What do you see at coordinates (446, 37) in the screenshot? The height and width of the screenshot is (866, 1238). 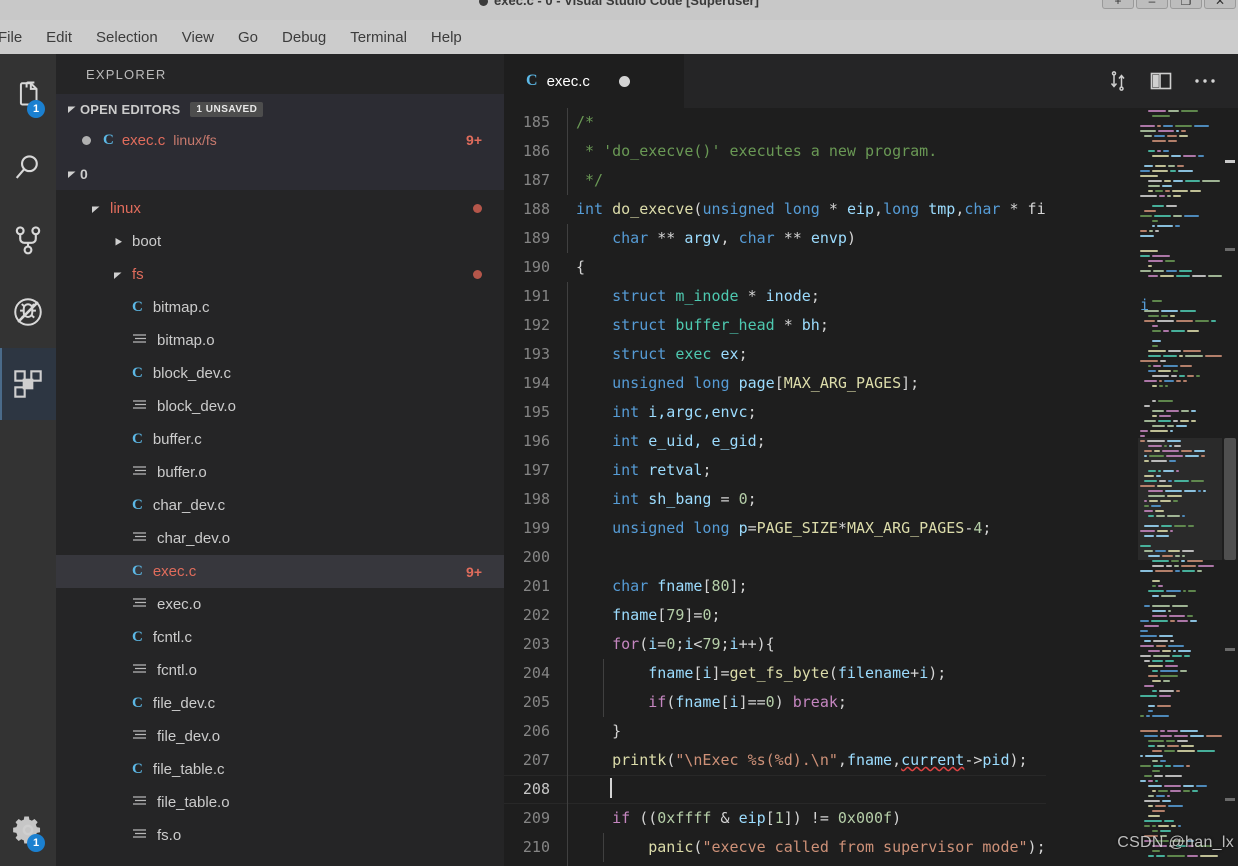 I see `menu-help: Help` at bounding box center [446, 37].